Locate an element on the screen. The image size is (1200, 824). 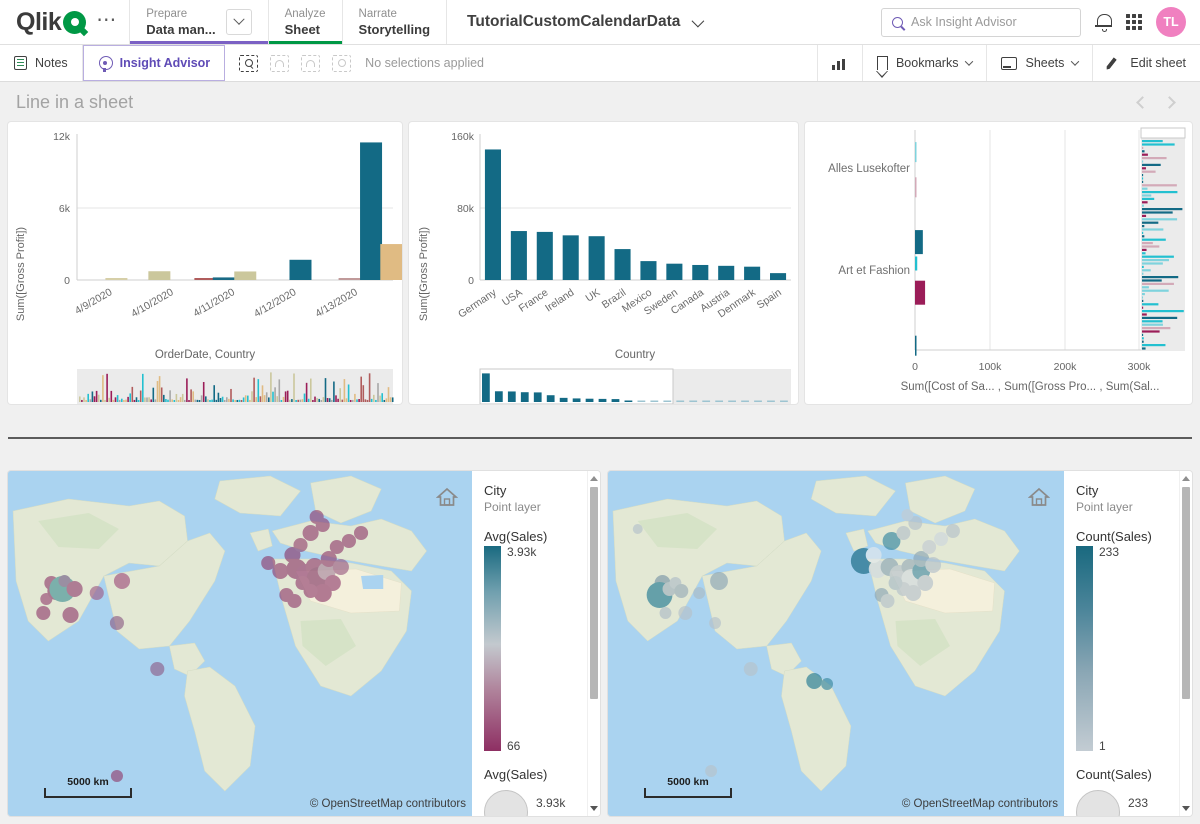
insight-advisor-search is located at coordinates (981, 22).